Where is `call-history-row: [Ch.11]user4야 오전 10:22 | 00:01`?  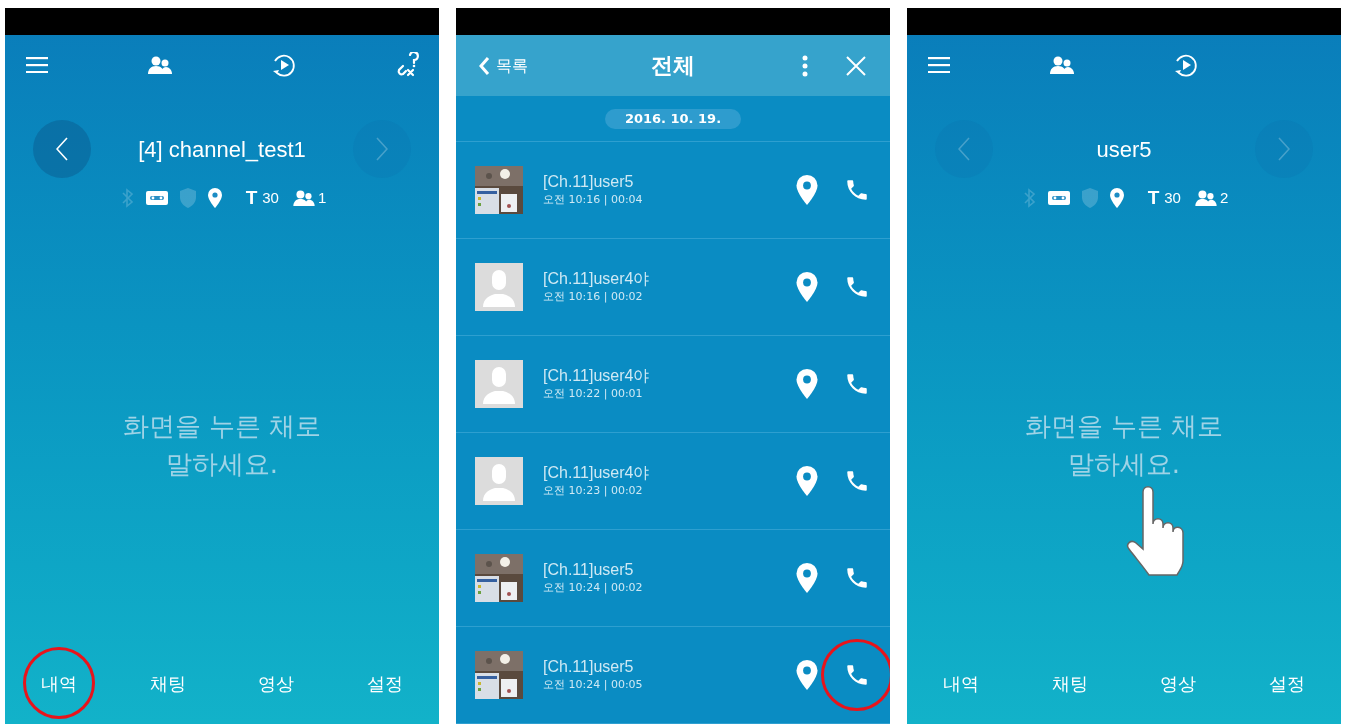 call-history-row: [Ch.11]user4야 오전 10:22 | 00:01 is located at coordinates (673, 384).